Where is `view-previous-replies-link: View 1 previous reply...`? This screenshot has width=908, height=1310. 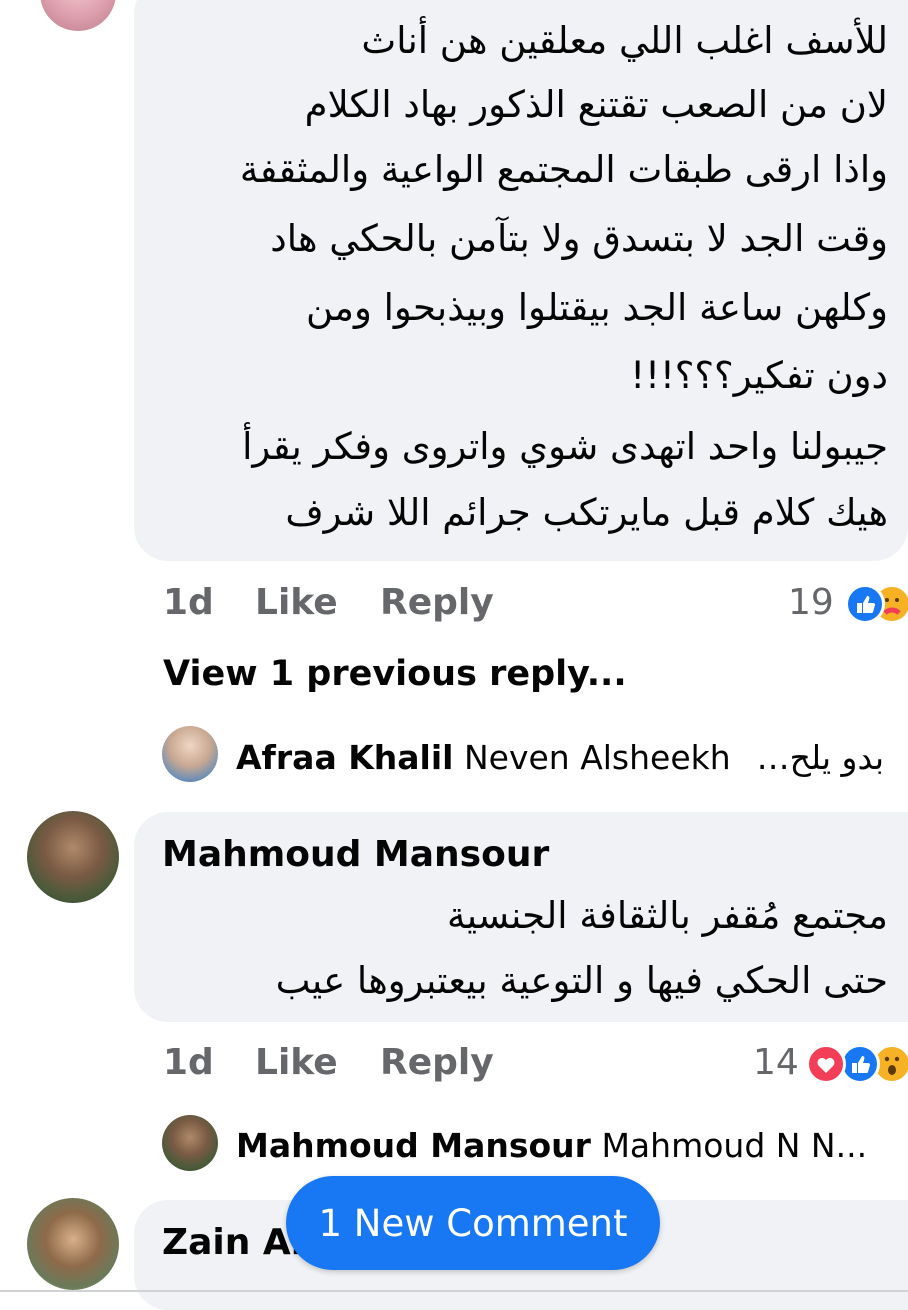
view-previous-replies-link: View 1 previous reply... is located at coordinates (395, 674).